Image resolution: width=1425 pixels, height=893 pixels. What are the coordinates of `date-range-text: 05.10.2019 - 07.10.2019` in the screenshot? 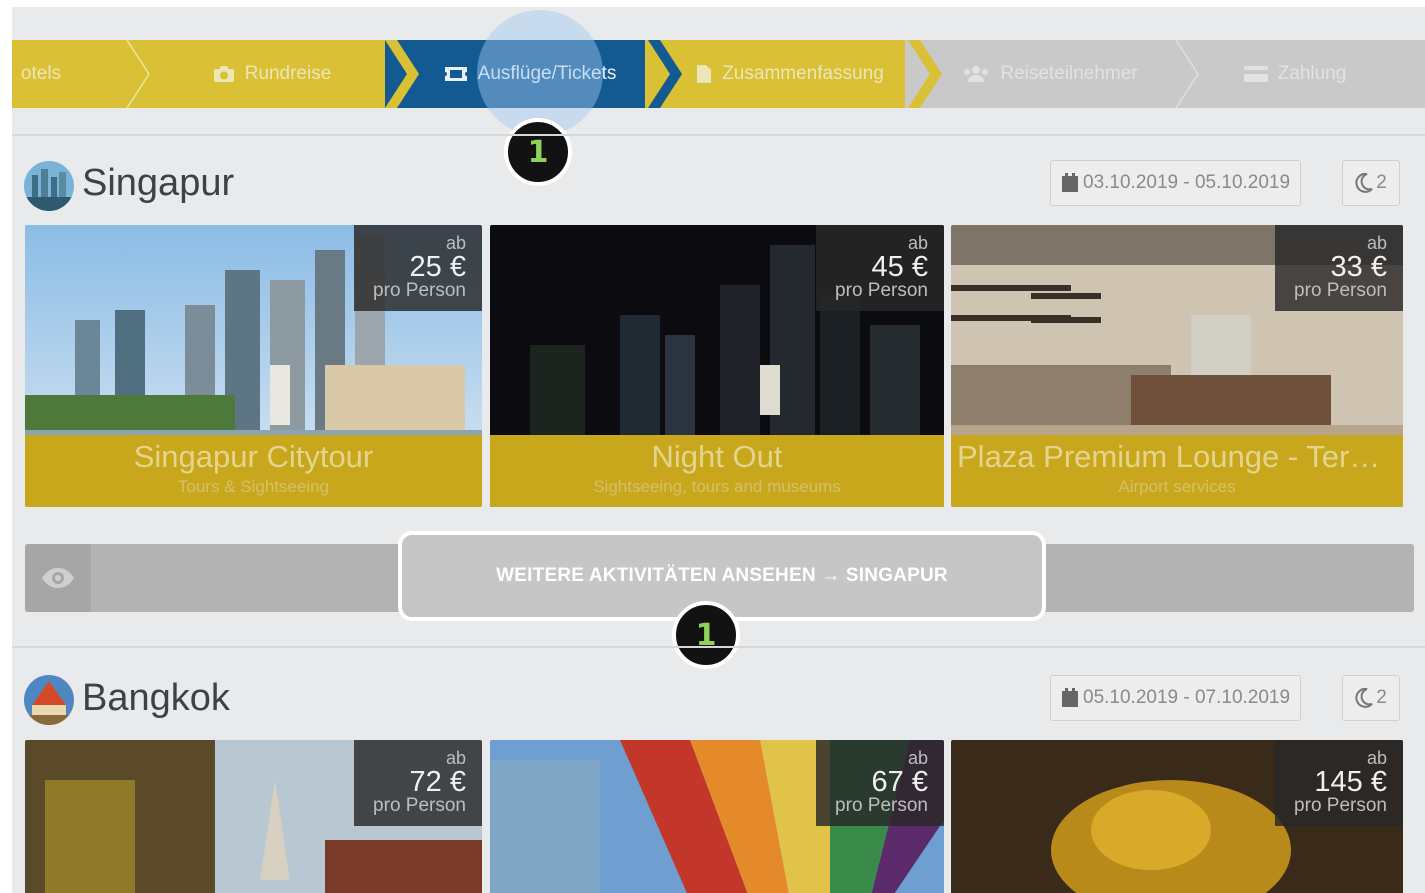 It's located at (1187, 697).